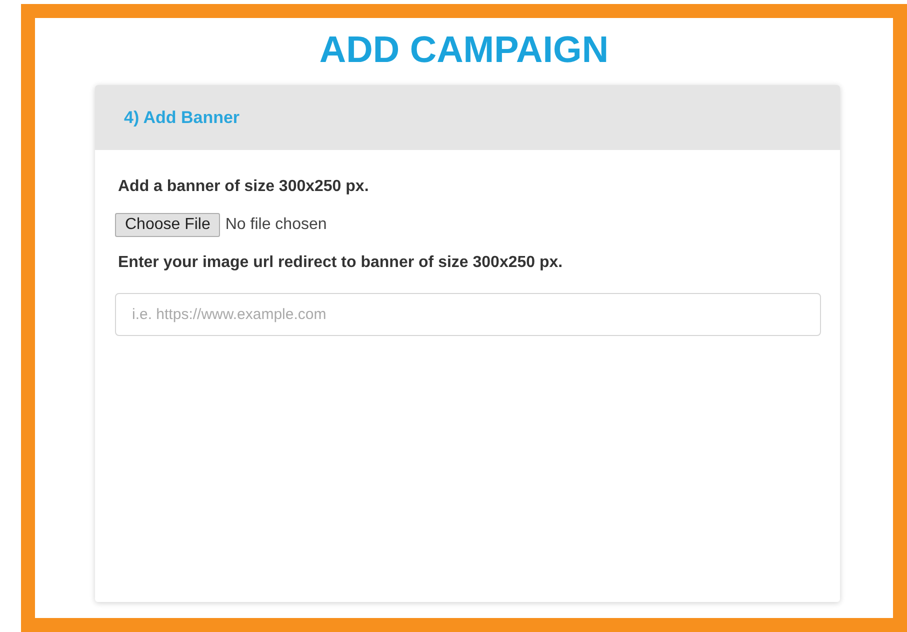 This screenshot has width=907, height=632. I want to click on upload-label: Add a banner of size 300x250 px., so click(243, 187).